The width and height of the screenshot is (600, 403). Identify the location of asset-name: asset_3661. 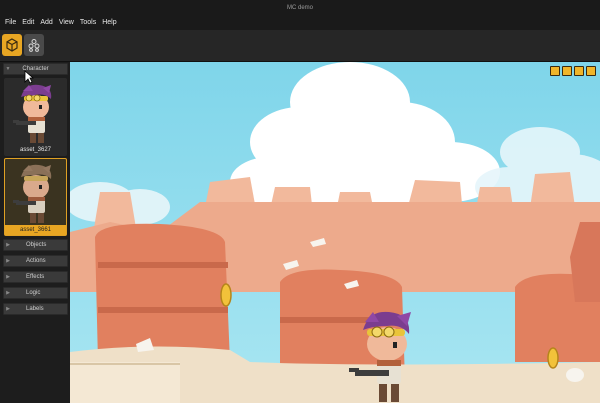
(35, 230).